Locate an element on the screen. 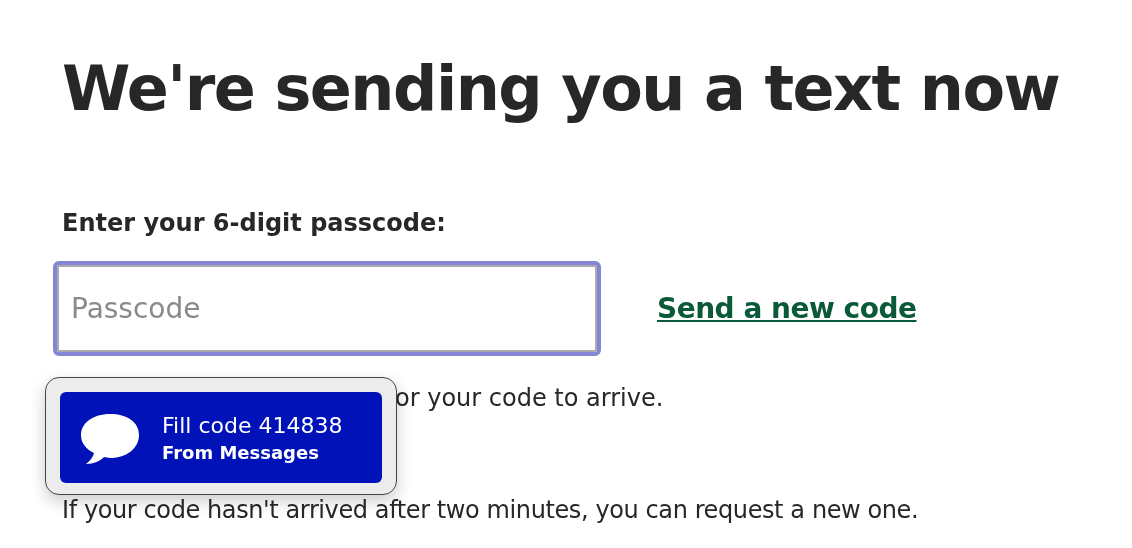 This screenshot has width=1132, height=548. send-new-code-link: Send a new code is located at coordinates (787, 308).